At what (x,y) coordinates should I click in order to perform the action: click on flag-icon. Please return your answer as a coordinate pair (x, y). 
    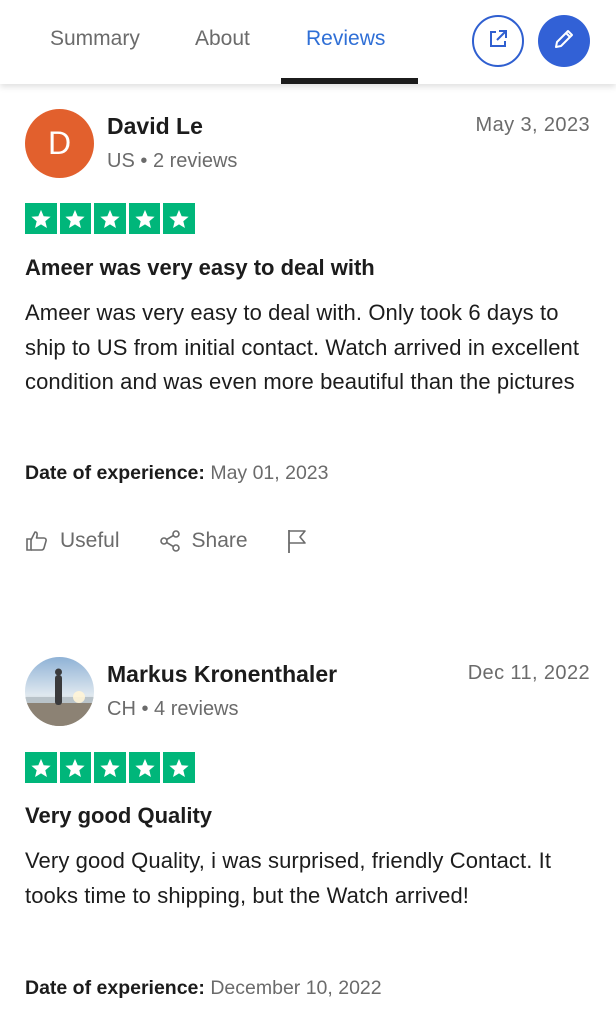
    Looking at the image, I should click on (298, 541).